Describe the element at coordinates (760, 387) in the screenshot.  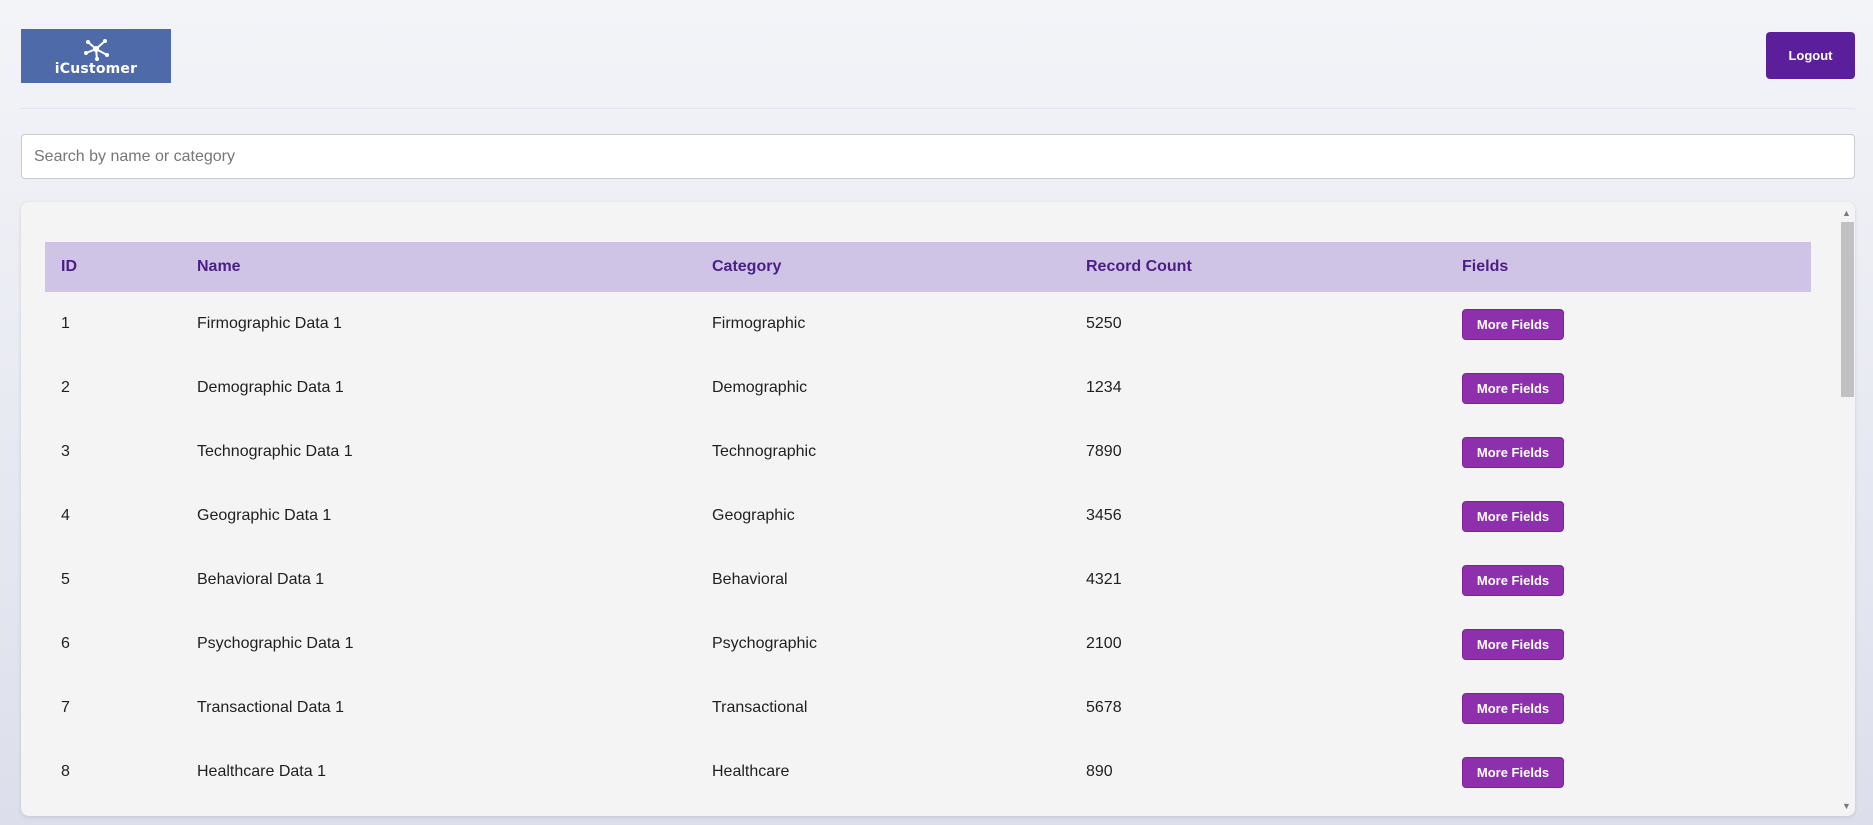
I see `cell-category: Demographic` at that location.